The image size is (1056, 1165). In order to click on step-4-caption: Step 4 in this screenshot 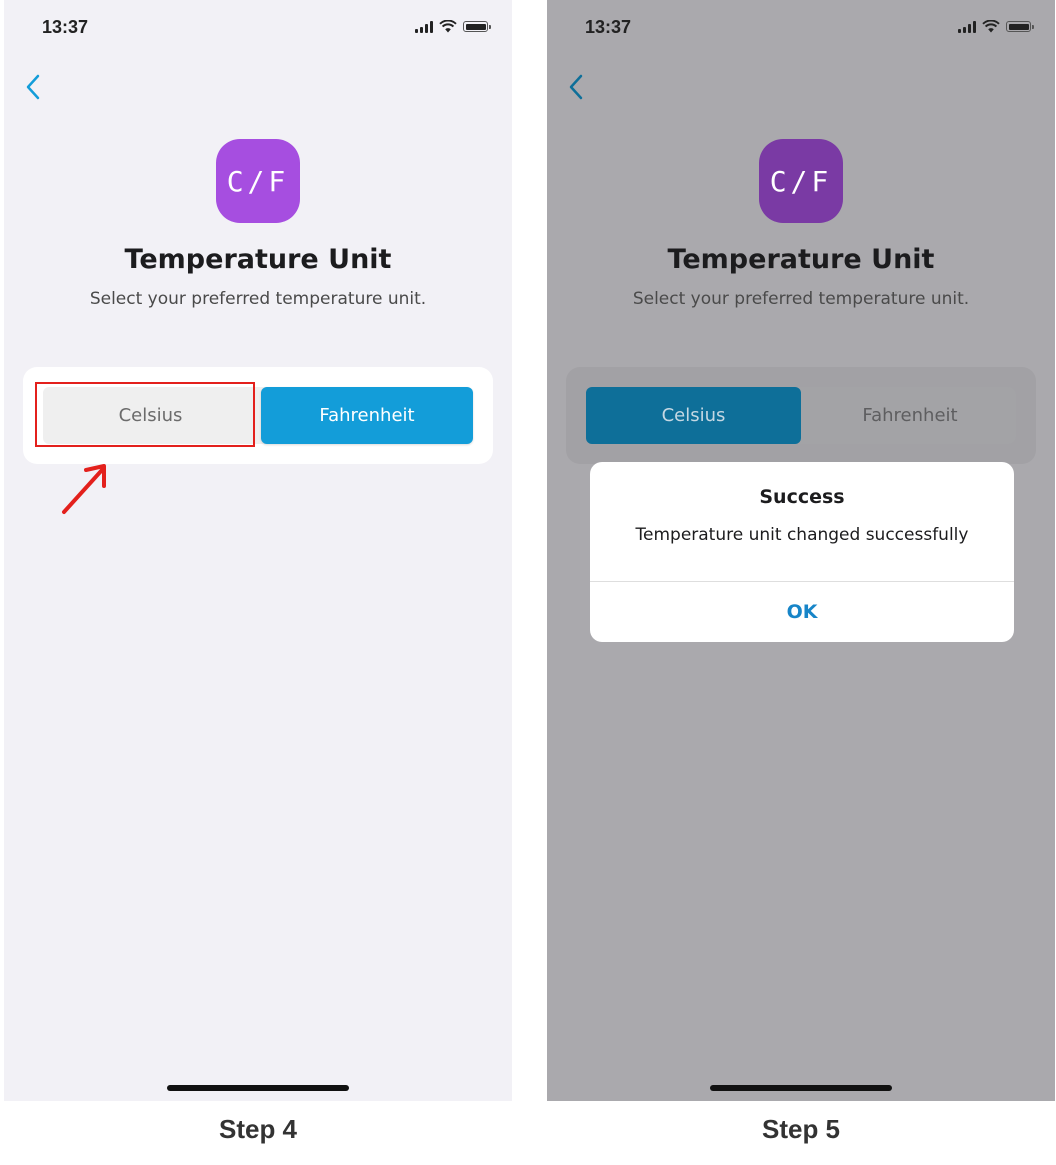, I will do `click(258, 1129)`.